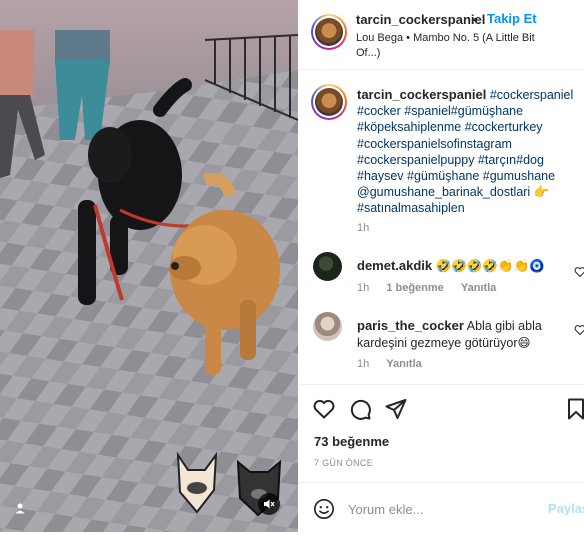  I want to click on comment-body: demet.akdik 🤣🤣🤣🤣👏👏🧿, so click(459, 266).